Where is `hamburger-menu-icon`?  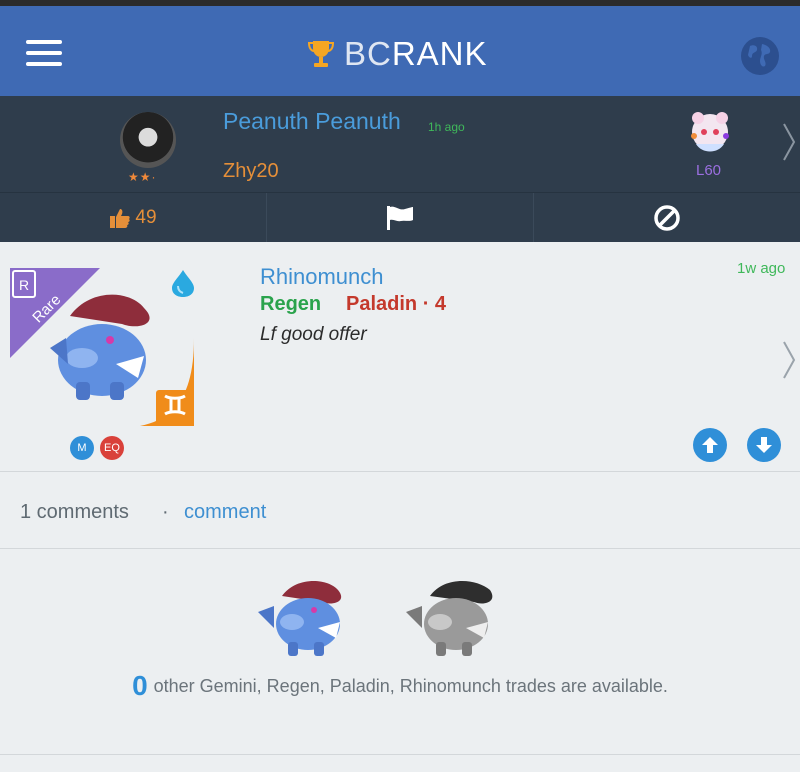
hamburger-menu-icon is located at coordinates (45, 53).